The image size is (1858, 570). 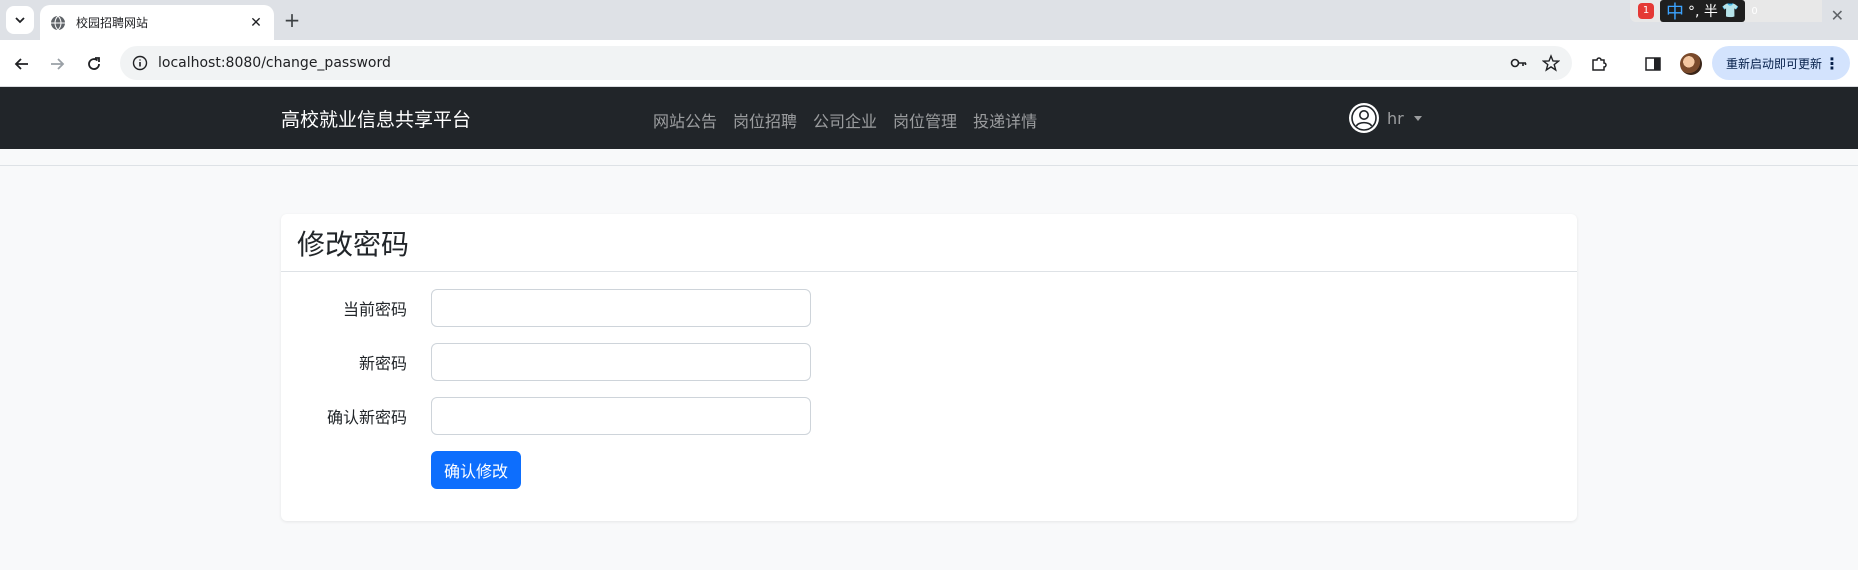 What do you see at coordinates (140, 63) in the screenshot?
I see `site-info-icon` at bounding box center [140, 63].